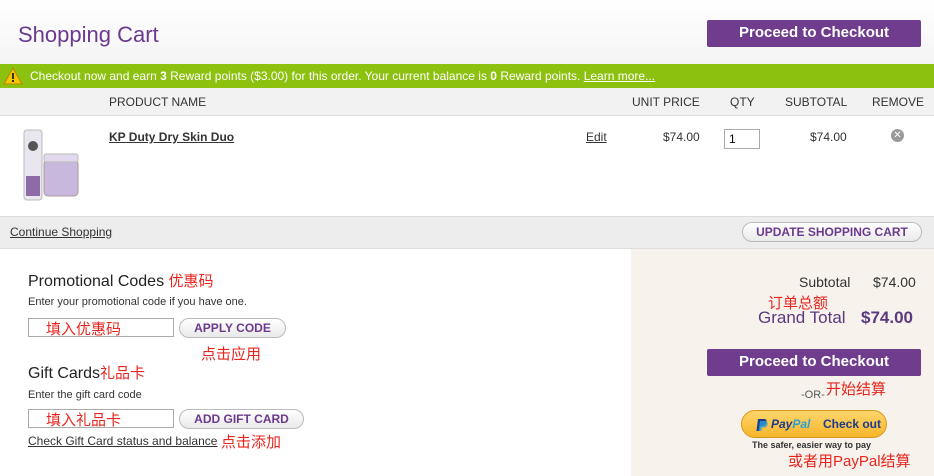 The height and width of the screenshot is (476, 934). What do you see at coordinates (849, 461) in the screenshot?
I see `paypal-annotation: 或者用PayPal结算` at bounding box center [849, 461].